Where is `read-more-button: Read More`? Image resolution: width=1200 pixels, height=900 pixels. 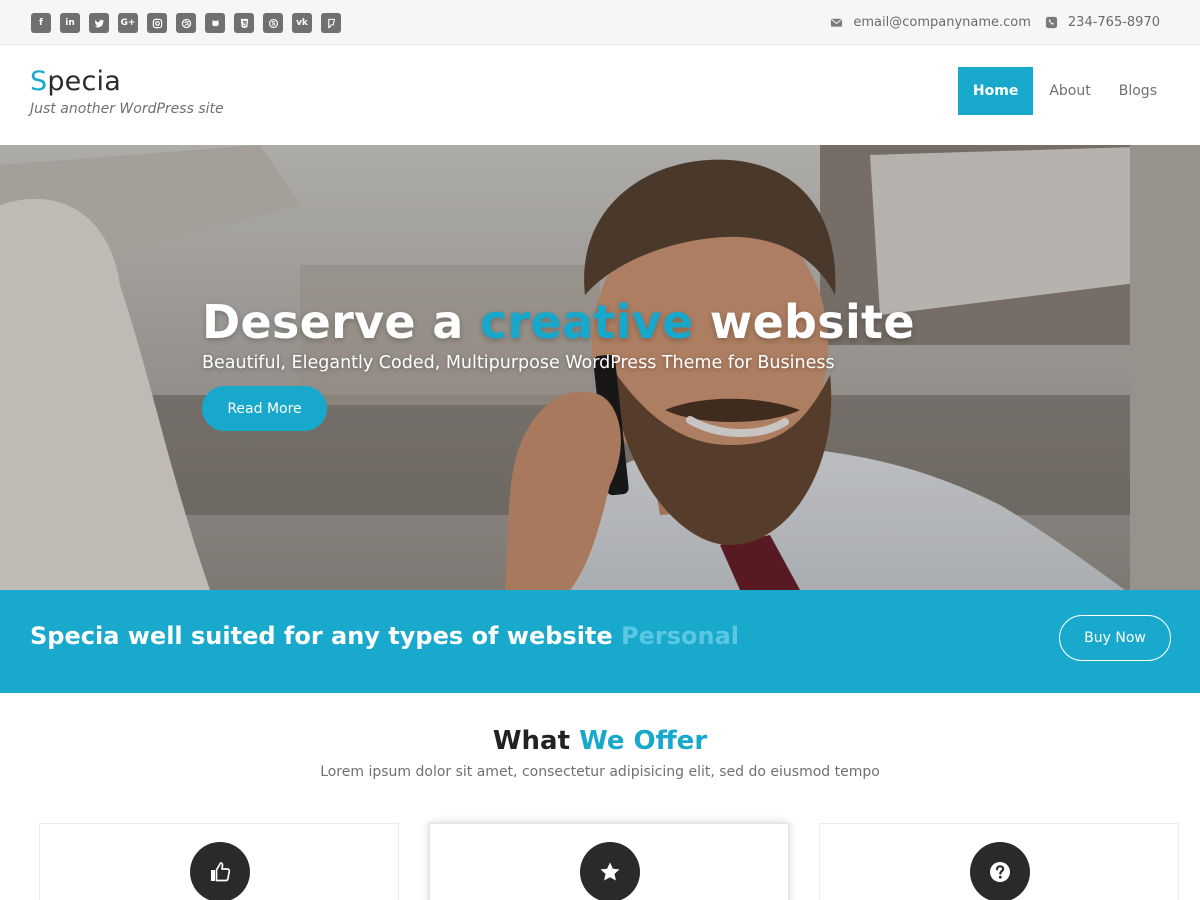 read-more-button: Read More is located at coordinates (264, 408).